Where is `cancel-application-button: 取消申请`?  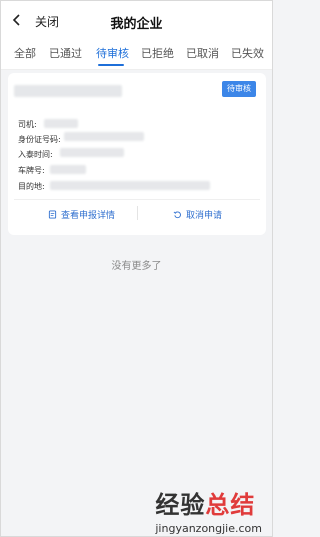
cancel-application-button: 取消申请 is located at coordinates (197, 214).